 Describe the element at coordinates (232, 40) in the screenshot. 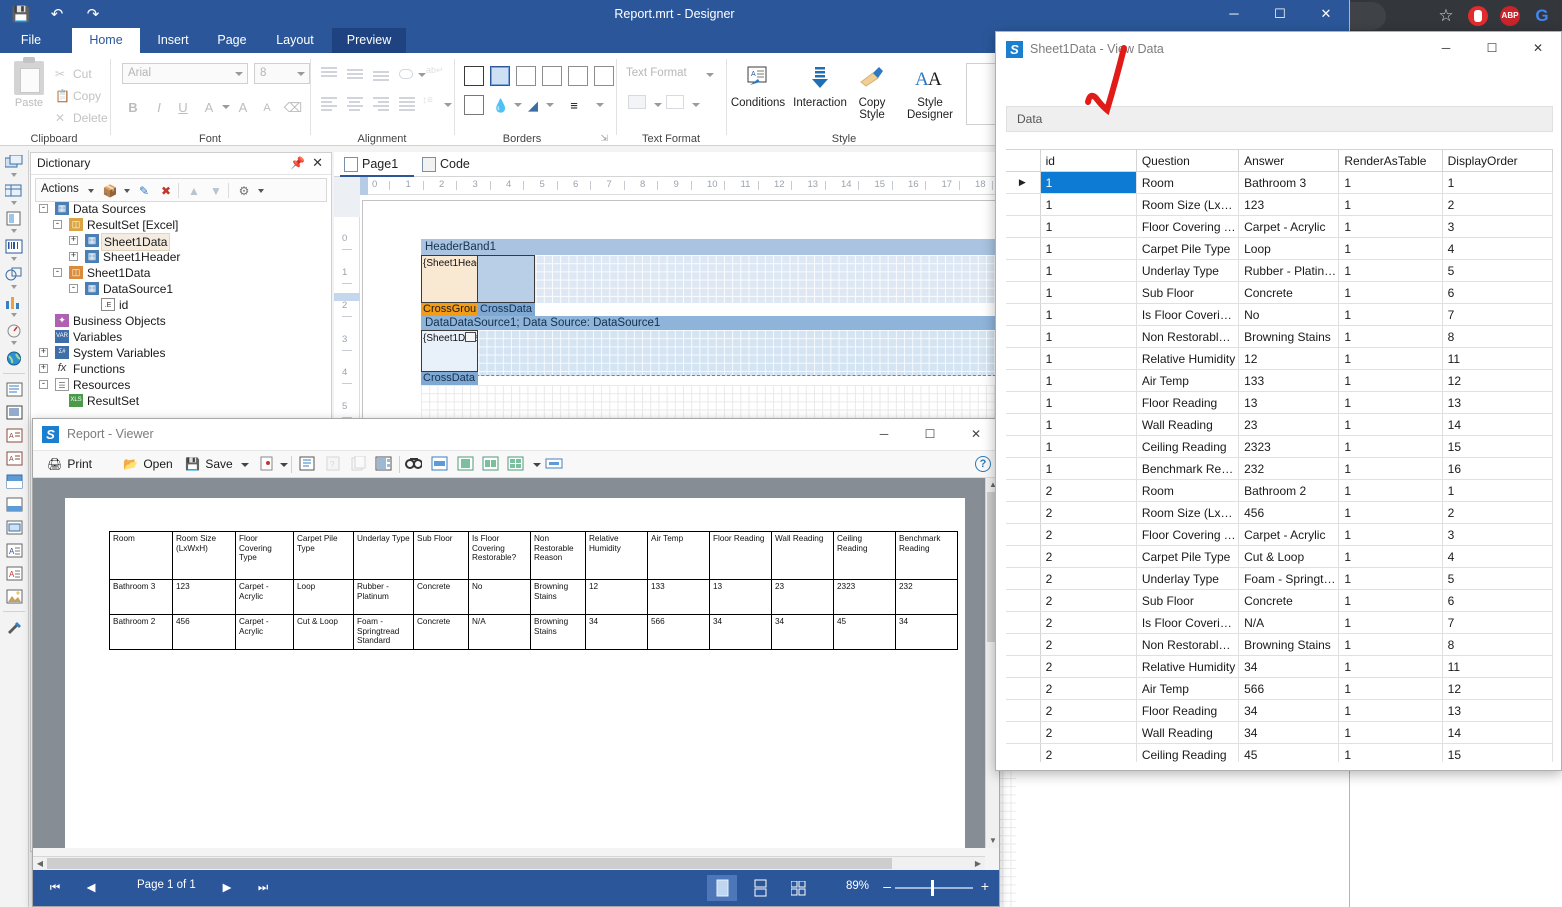

I see `tab-page: Page` at that location.